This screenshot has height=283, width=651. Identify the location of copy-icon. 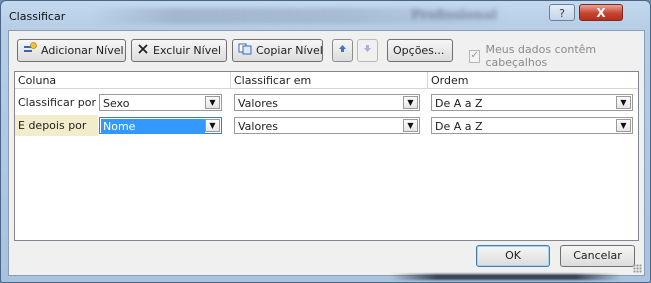
(245, 50).